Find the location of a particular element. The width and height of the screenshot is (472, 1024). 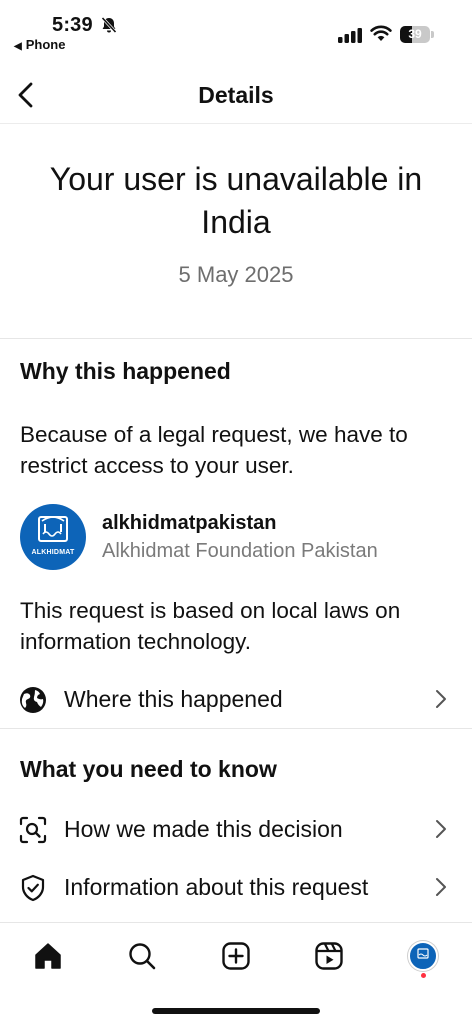

why-heading: Why this happened is located at coordinates (125, 371).